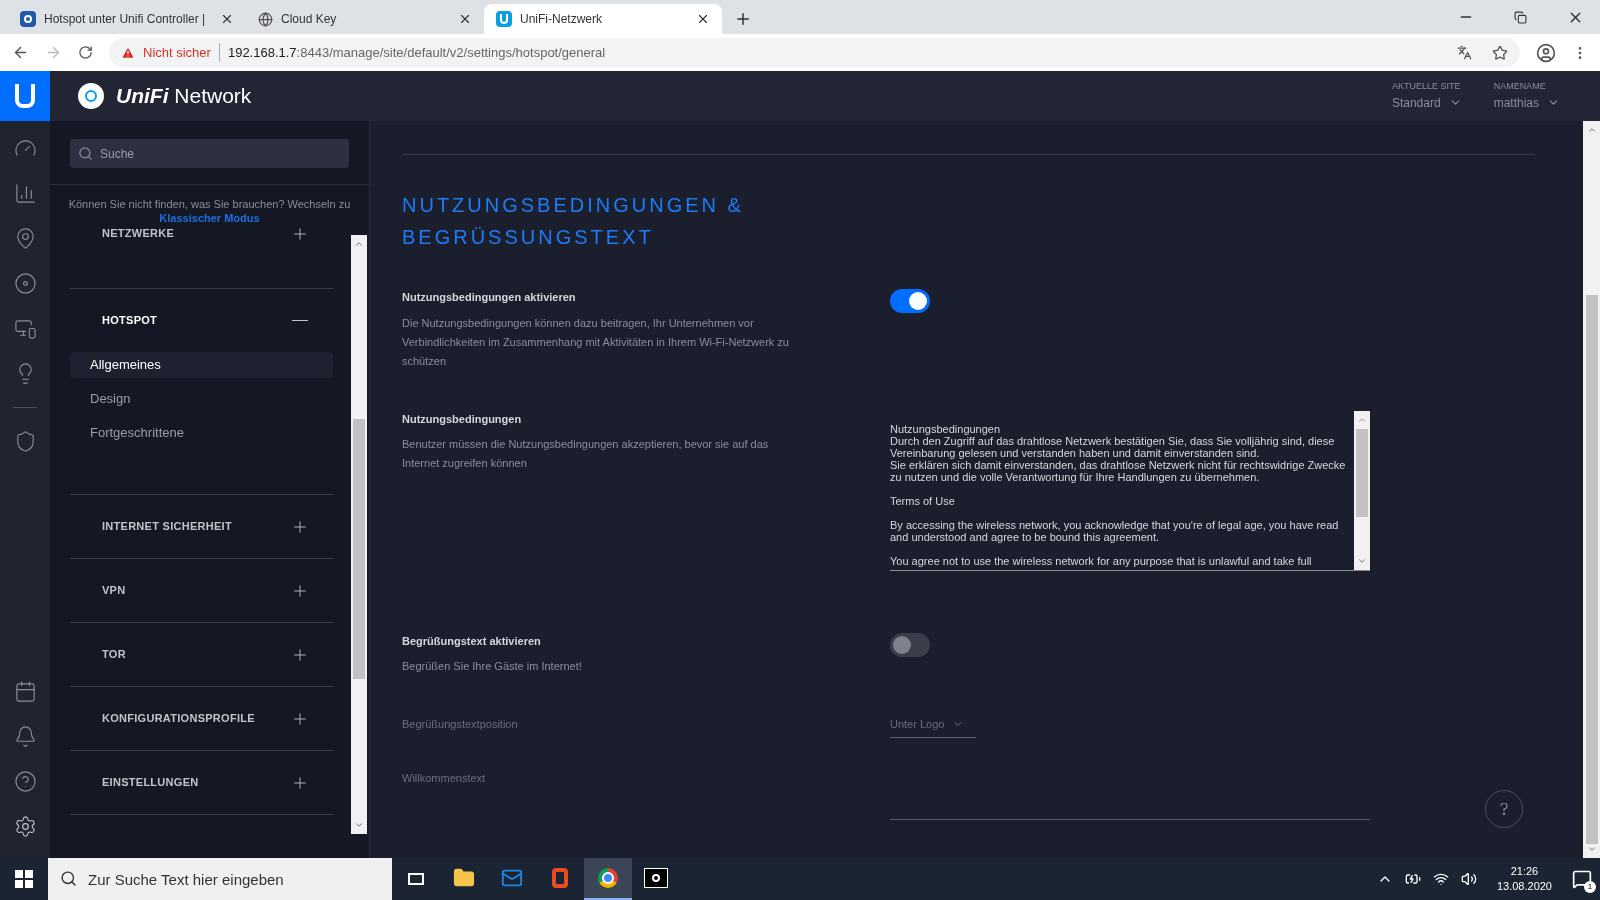 The image size is (1600, 900). What do you see at coordinates (561, 19) in the screenshot?
I see `tab-title: UniFi-Netzwerk` at bounding box center [561, 19].